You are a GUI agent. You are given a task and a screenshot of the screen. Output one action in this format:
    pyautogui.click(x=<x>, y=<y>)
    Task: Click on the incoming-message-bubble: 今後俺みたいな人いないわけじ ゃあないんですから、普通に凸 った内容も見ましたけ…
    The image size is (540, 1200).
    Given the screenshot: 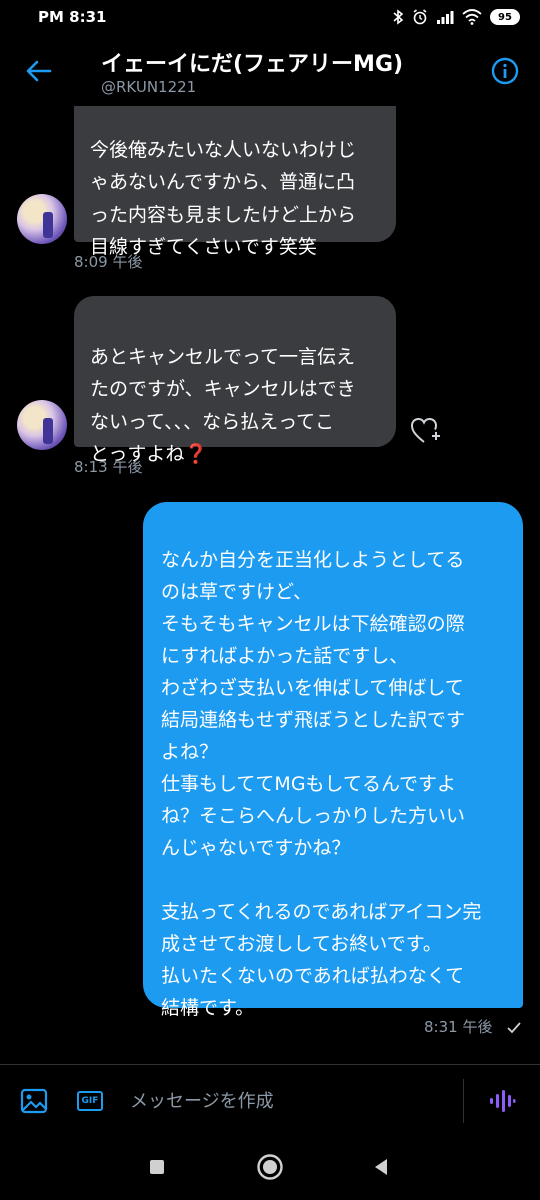 What is the action you would take?
    pyautogui.click(x=235, y=182)
    